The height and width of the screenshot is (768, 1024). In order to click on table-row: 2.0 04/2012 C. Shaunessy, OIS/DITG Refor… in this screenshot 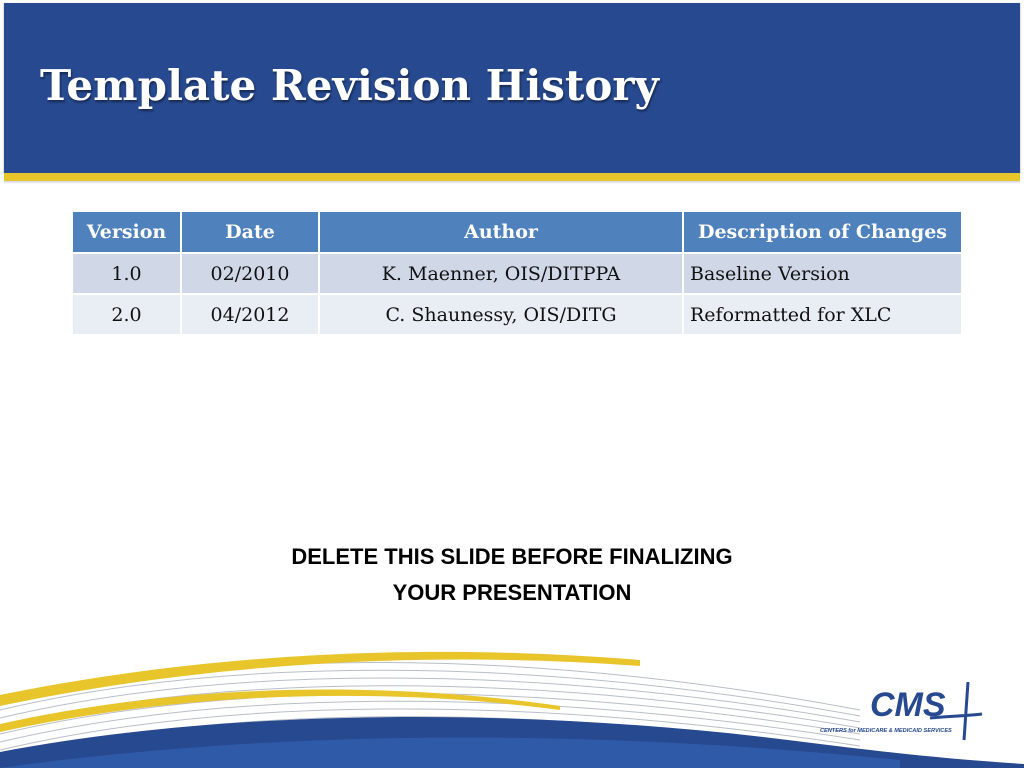, I will do `click(517, 313)`.